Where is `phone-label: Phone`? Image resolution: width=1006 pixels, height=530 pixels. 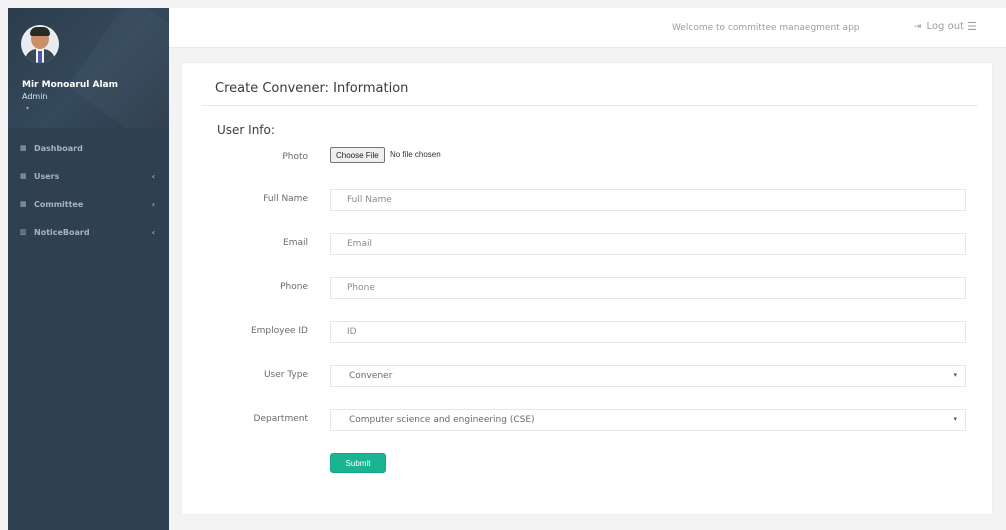
phone-label: Phone is located at coordinates (294, 287).